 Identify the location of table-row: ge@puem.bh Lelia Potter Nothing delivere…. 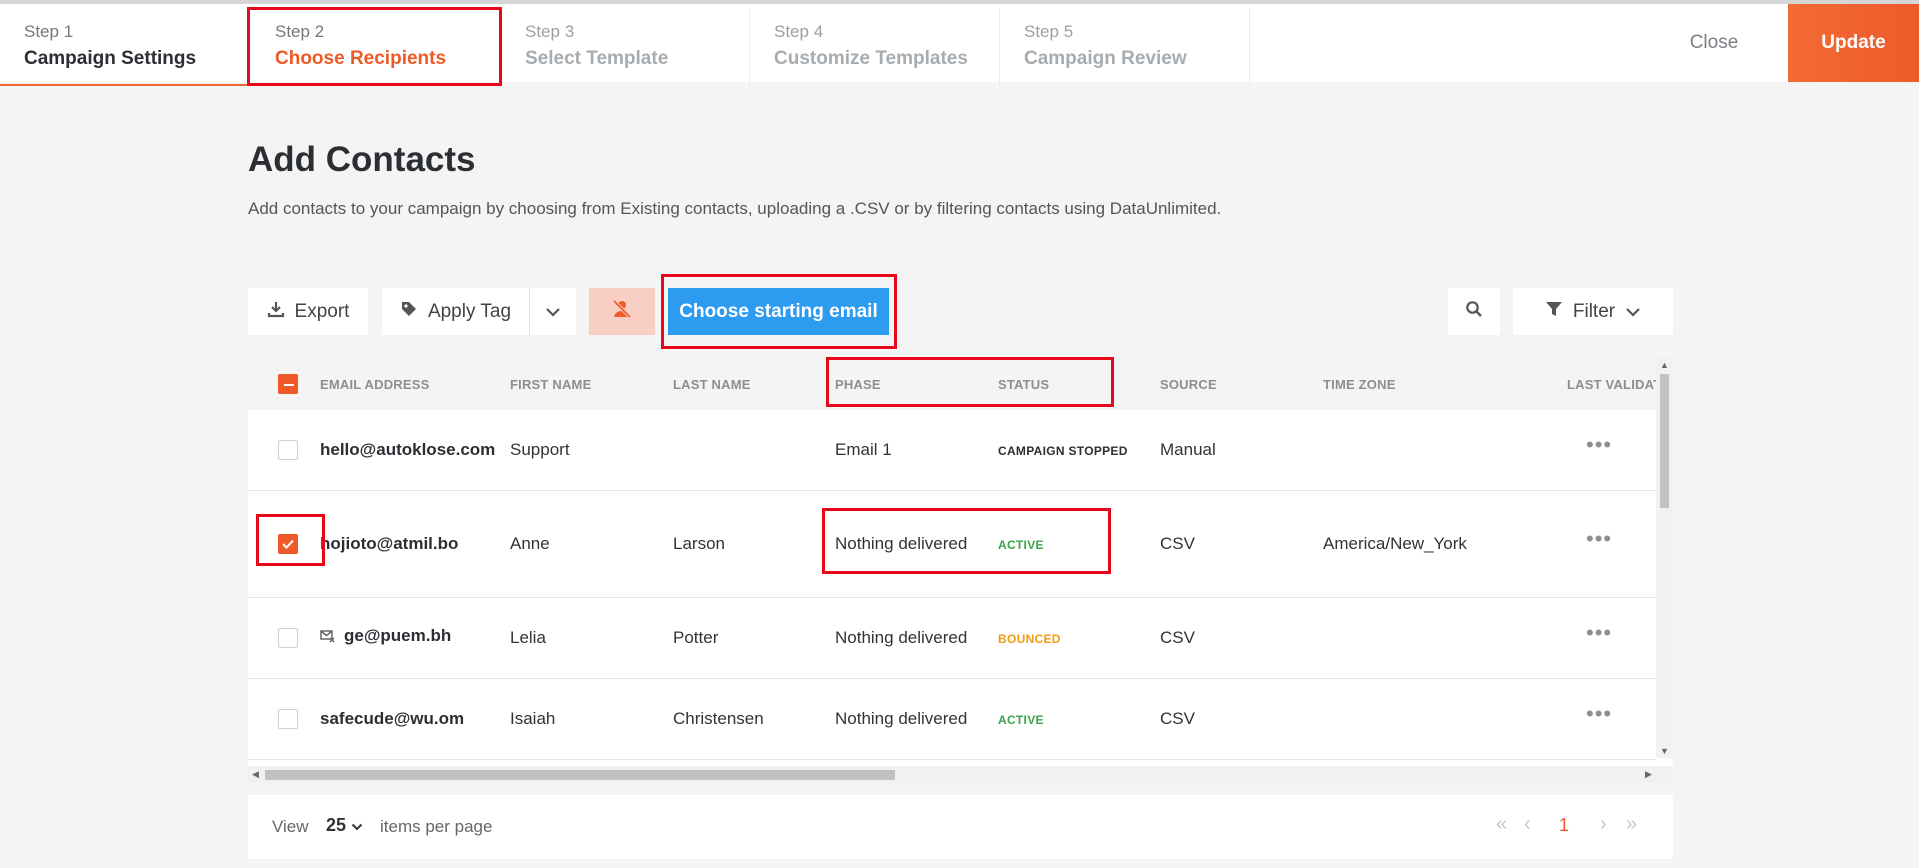
(952, 638).